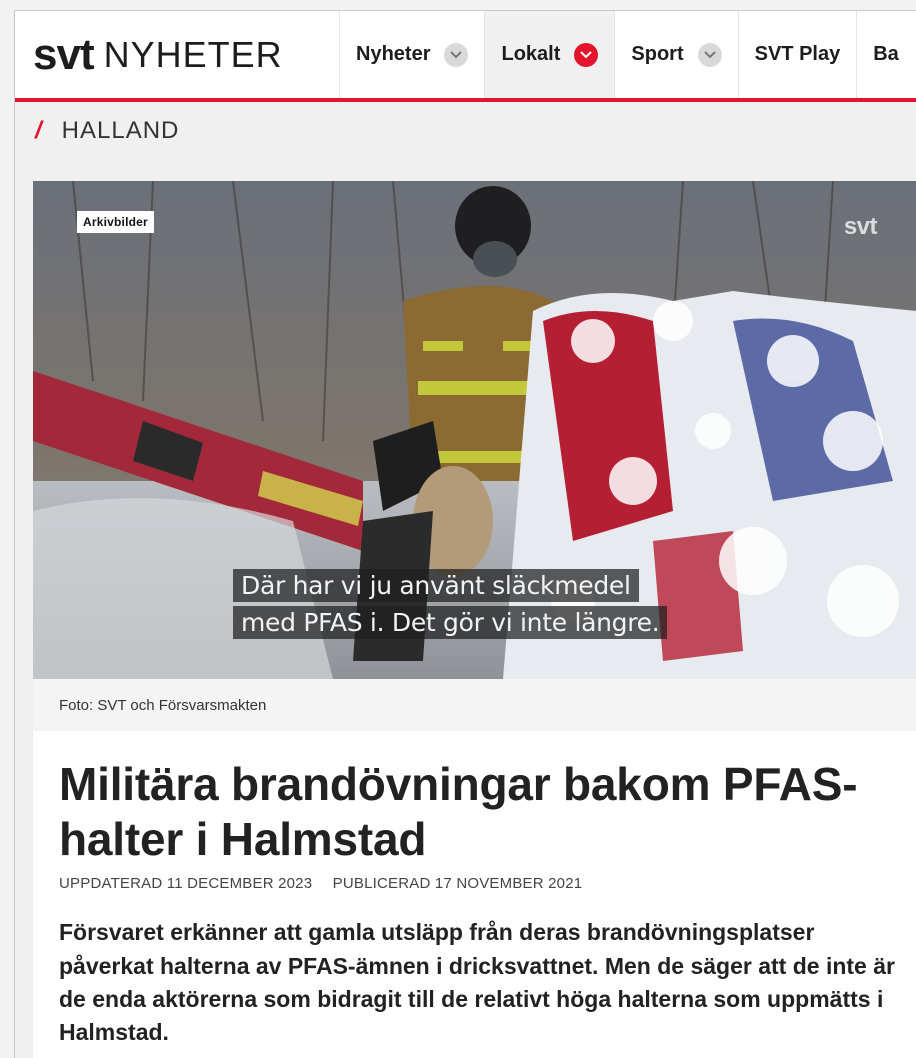  I want to click on nav-item-barn: Ba, so click(886, 54).